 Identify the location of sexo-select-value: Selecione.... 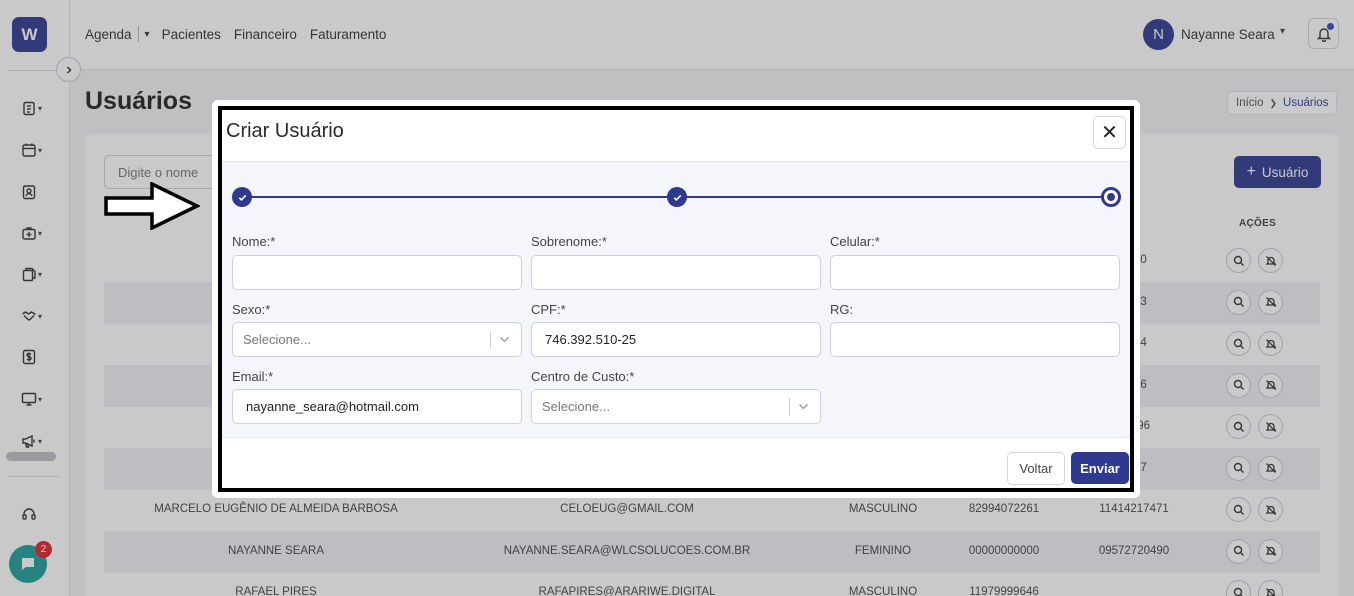
(277, 339).